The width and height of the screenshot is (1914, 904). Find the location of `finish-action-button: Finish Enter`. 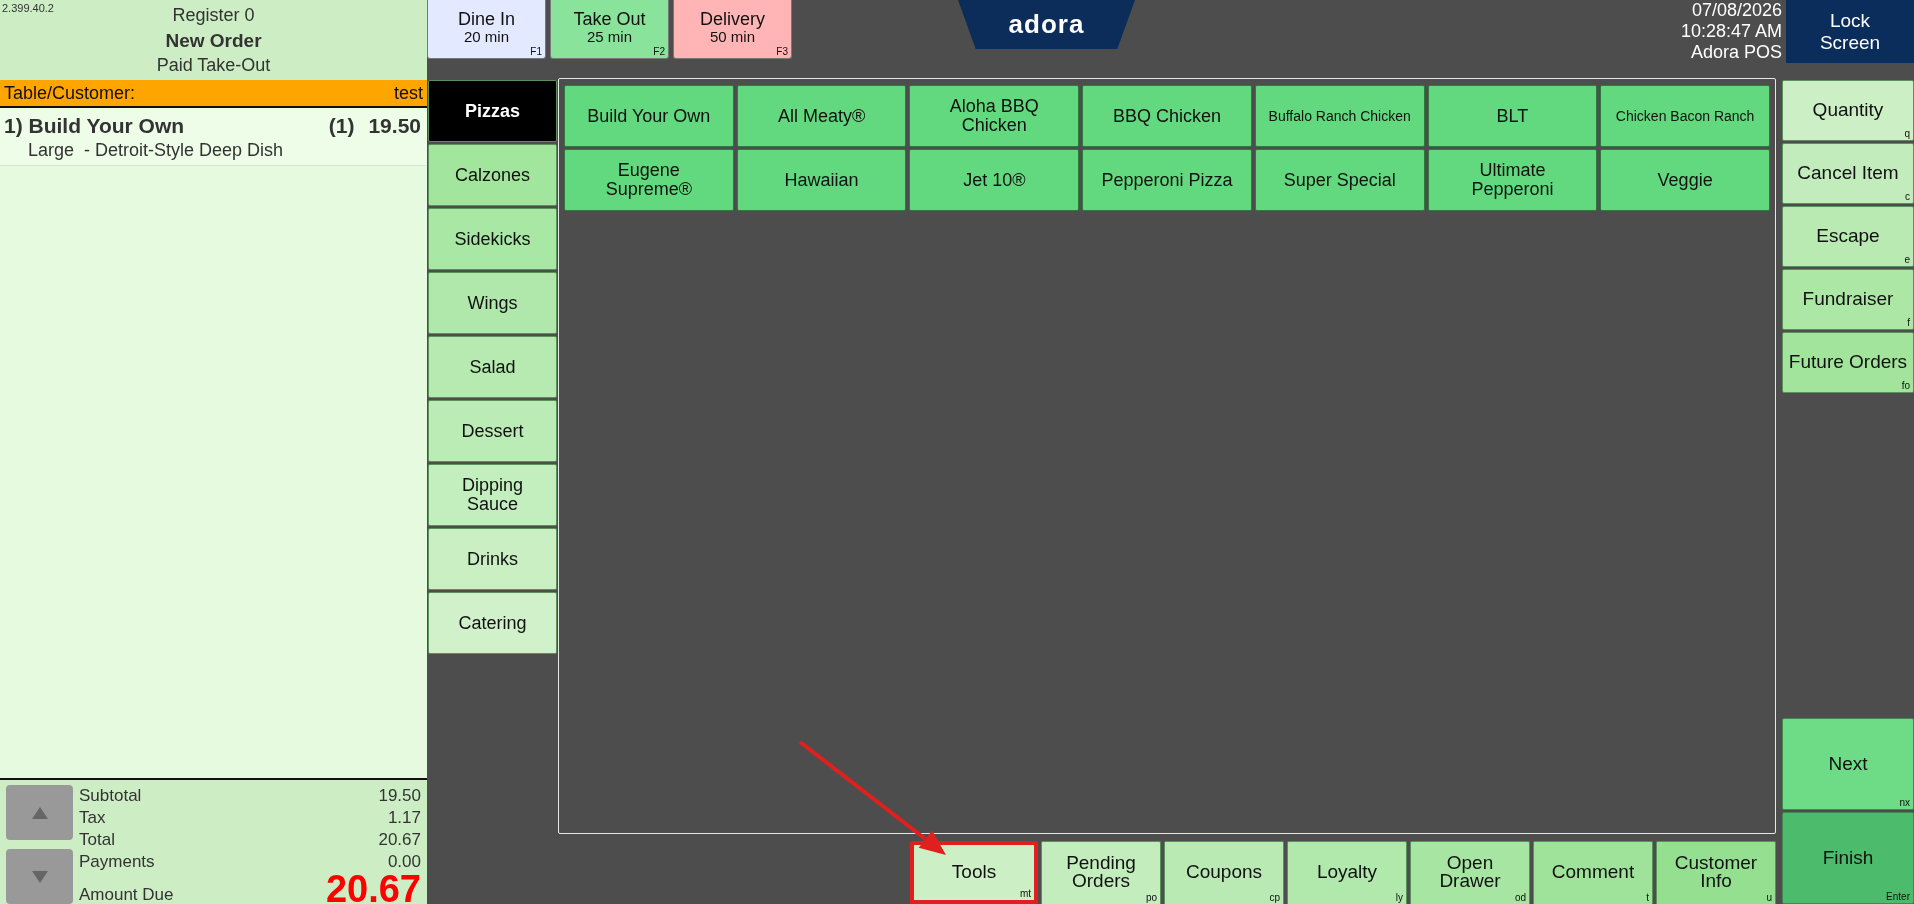

finish-action-button: Finish Enter is located at coordinates (1848, 858).